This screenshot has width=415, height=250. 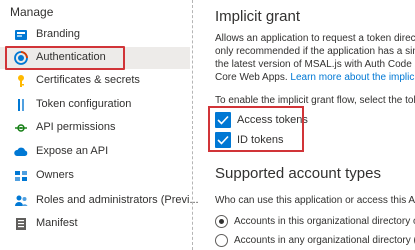 I want to click on sidebar-divider, so click(x=192, y=125).